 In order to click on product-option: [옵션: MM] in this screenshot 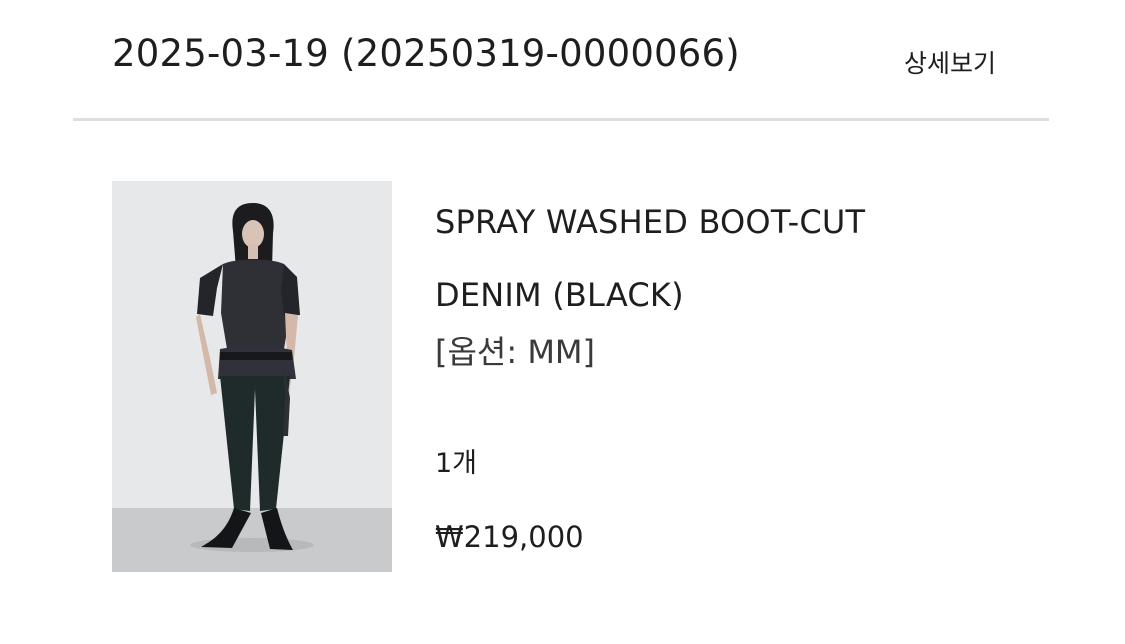, I will do `click(515, 352)`.